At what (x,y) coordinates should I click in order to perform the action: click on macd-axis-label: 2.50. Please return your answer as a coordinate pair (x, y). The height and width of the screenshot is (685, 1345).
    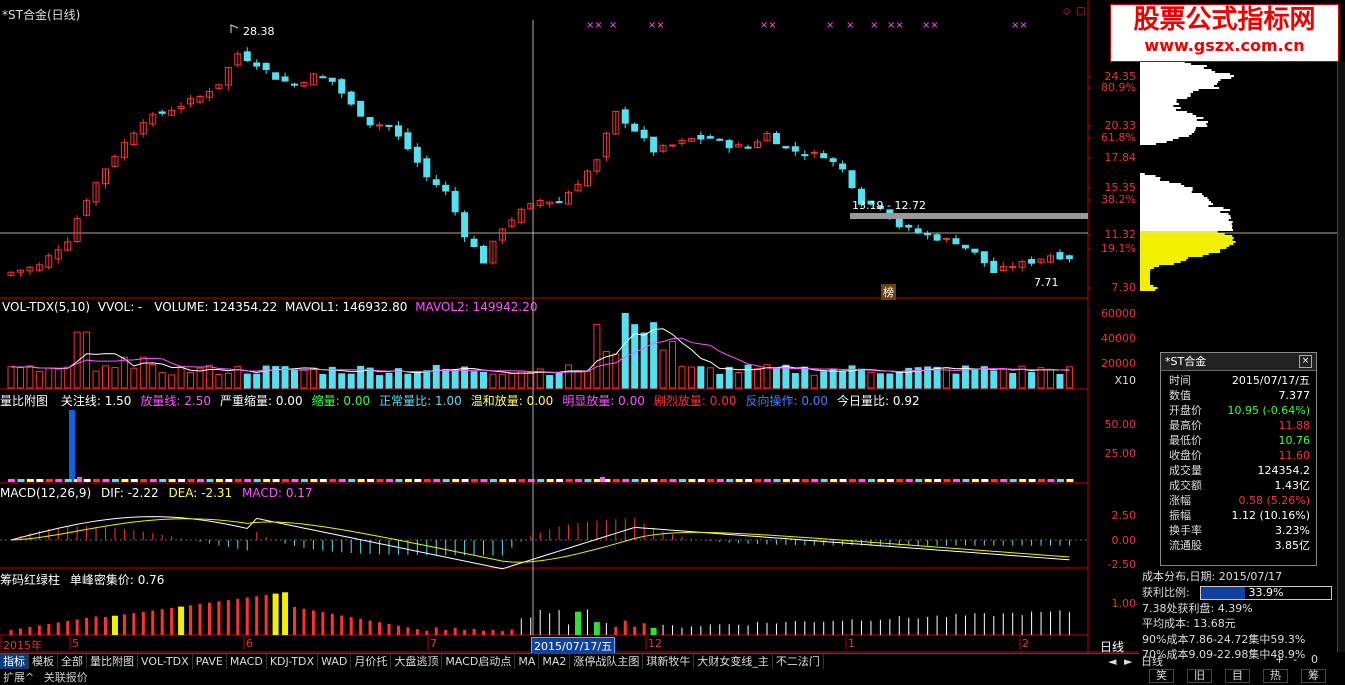
    Looking at the image, I should click on (1124, 515).